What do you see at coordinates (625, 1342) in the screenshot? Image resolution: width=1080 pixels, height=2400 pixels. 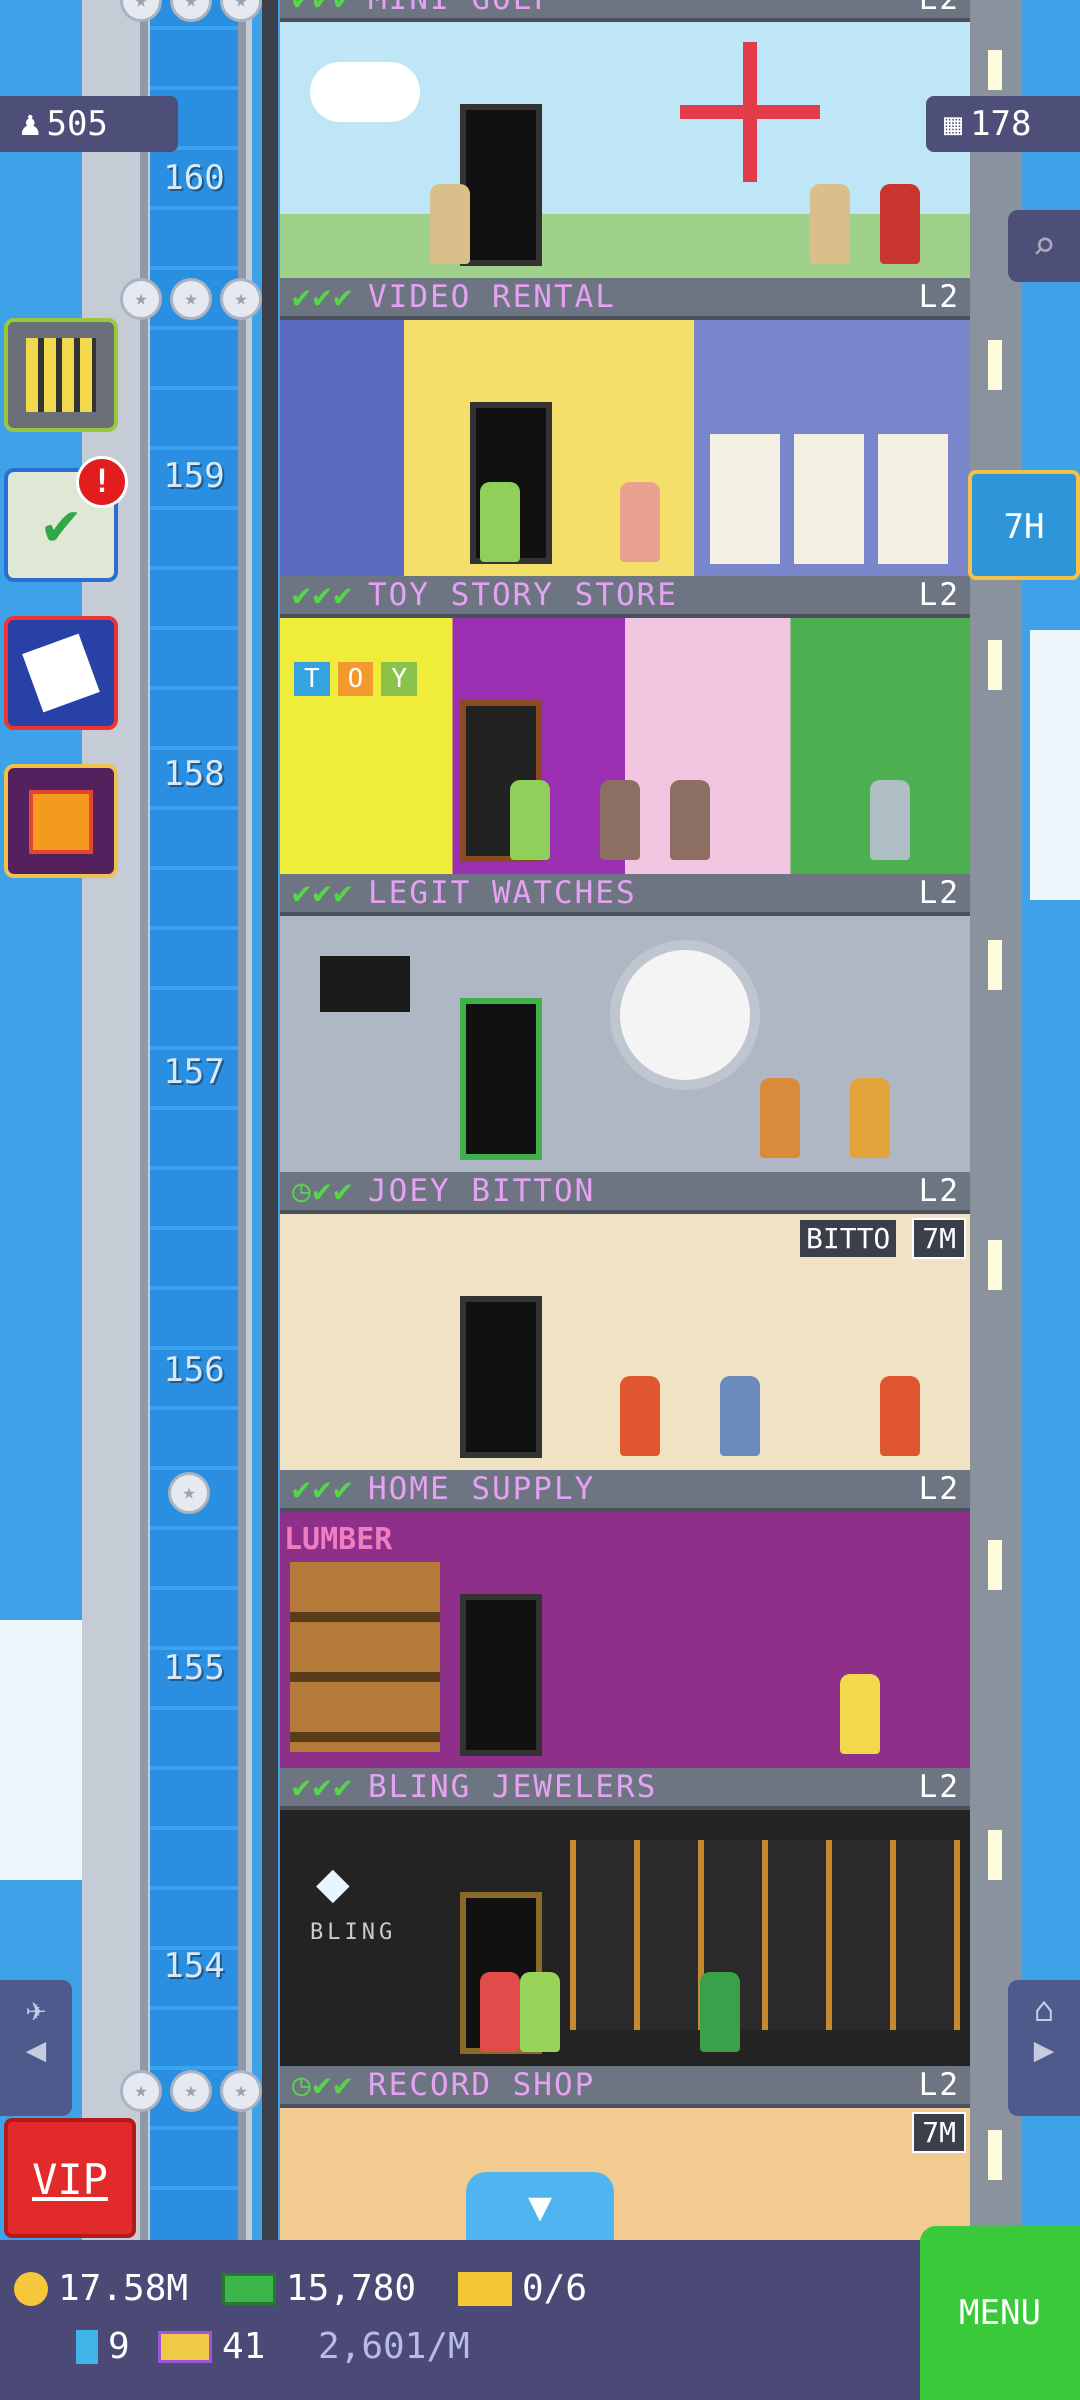 I see `floor-interior: BITTO 7M` at bounding box center [625, 1342].